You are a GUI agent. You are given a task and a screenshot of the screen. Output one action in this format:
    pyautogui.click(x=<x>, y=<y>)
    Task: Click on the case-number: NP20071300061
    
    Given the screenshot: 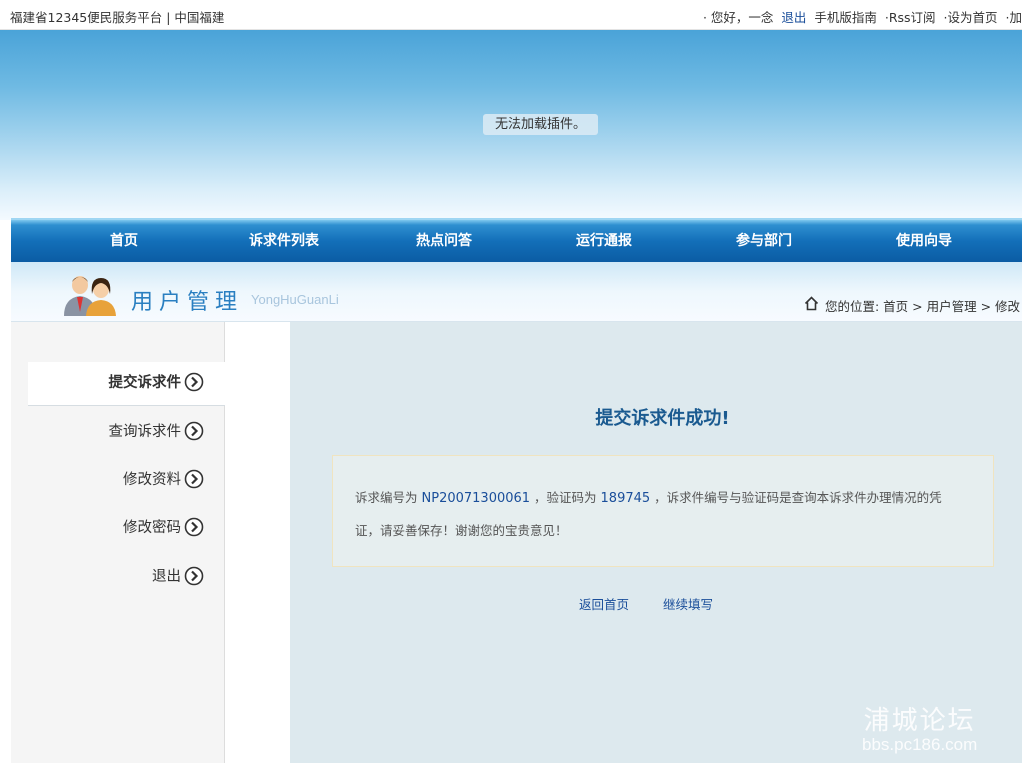 What is the action you would take?
    pyautogui.click(x=476, y=498)
    